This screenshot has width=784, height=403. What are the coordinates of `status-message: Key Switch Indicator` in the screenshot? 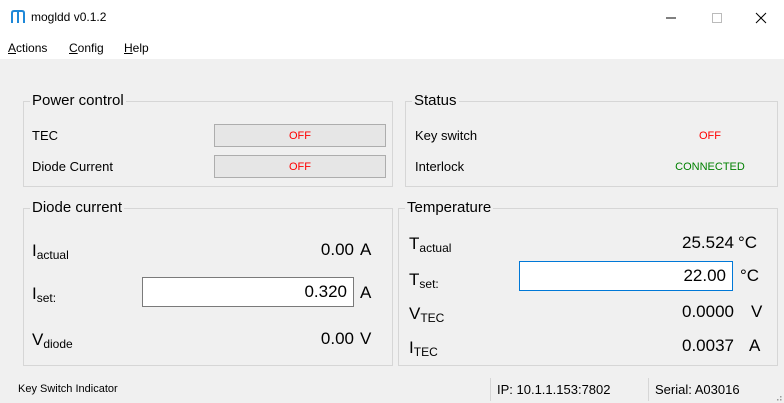 It's located at (68, 389).